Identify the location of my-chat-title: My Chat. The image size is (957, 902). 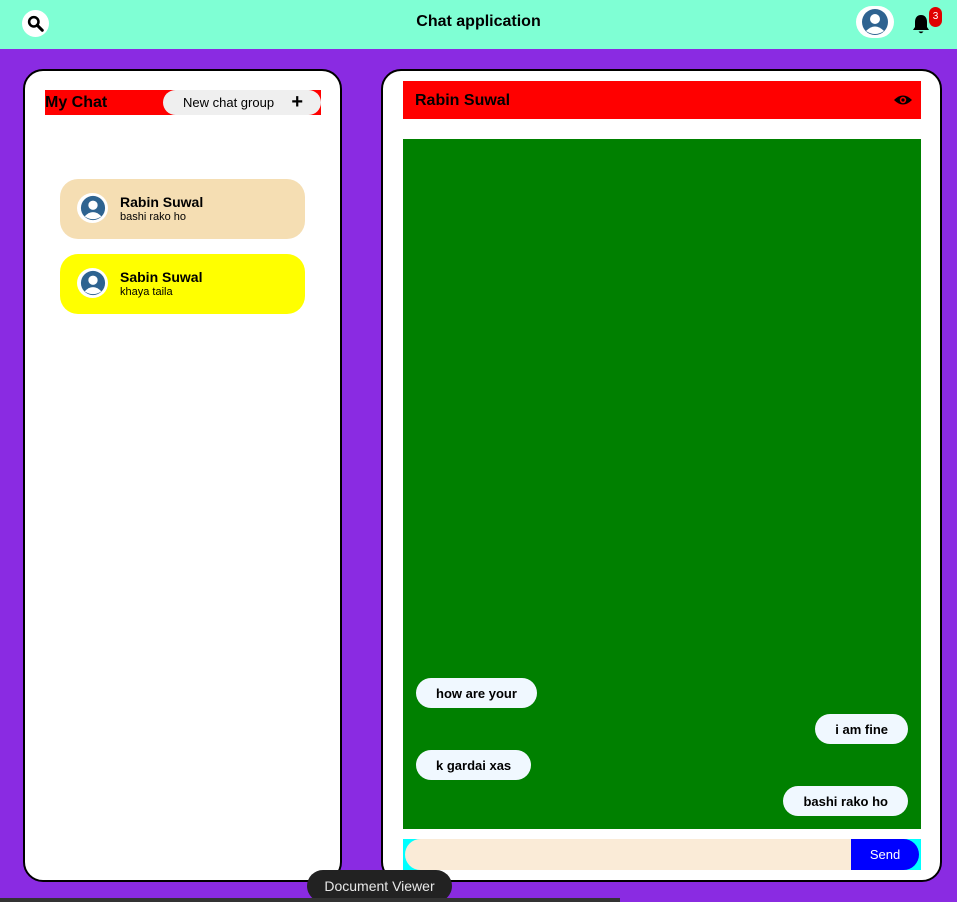
(76, 102).